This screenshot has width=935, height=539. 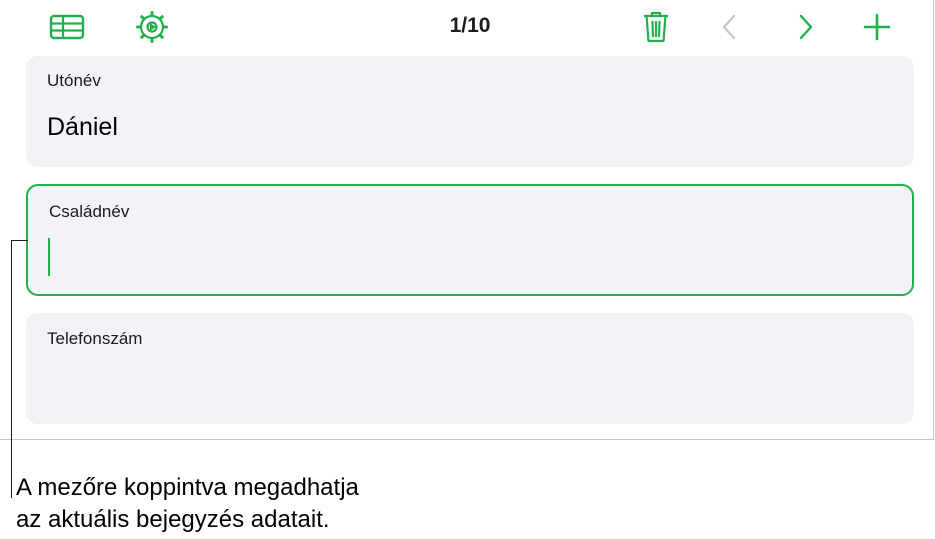 I want to click on settings-button, so click(x=152, y=27).